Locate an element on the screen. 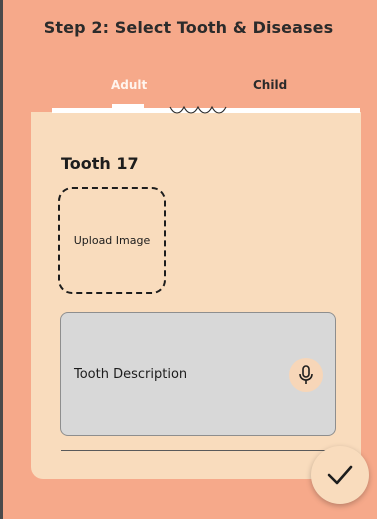 Image resolution: width=377 pixels, height=519 pixels. microphone-icon is located at coordinates (306, 374).